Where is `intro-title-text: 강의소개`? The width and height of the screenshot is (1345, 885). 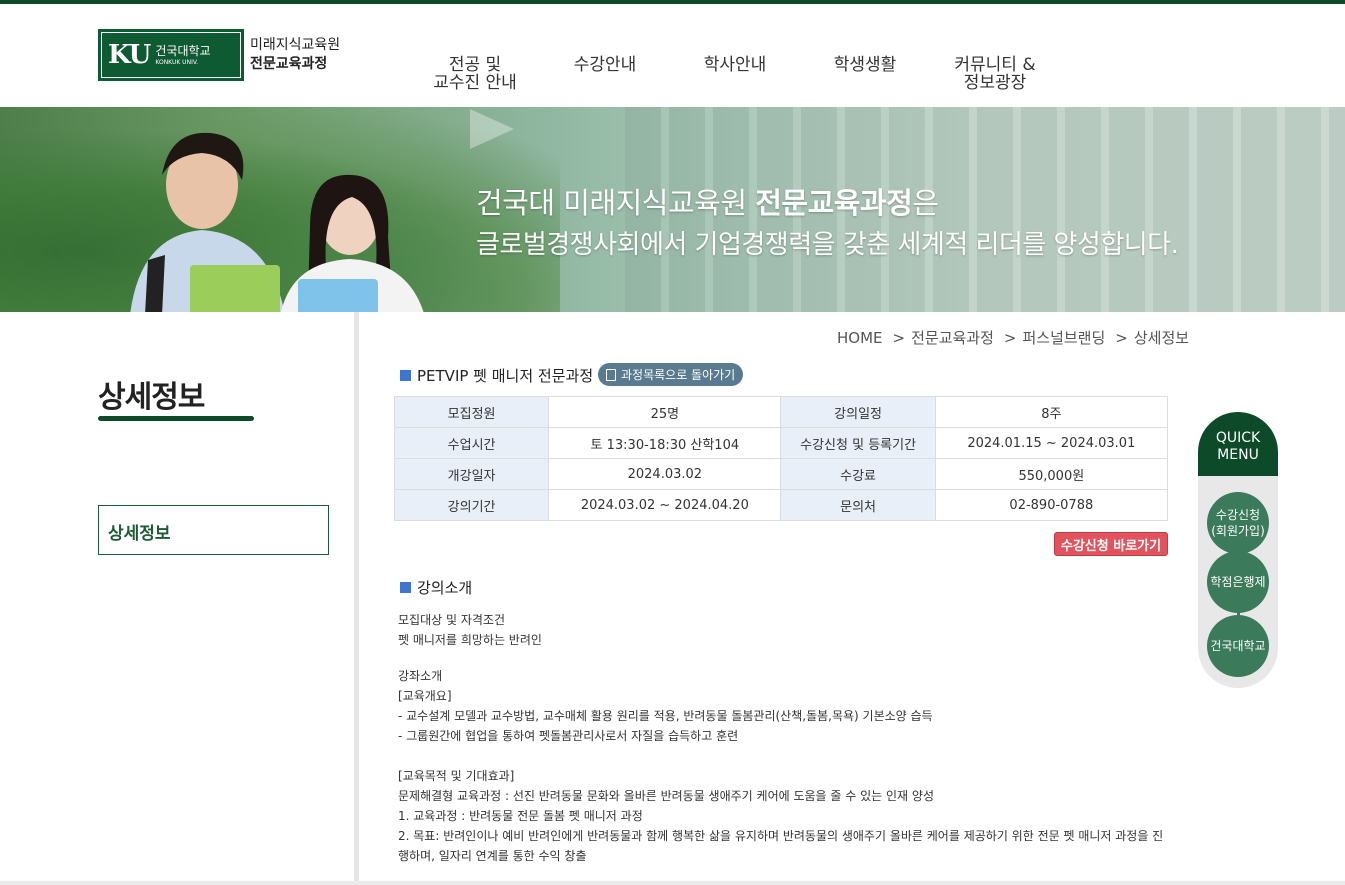
intro-title-text: 강의소개 is located at coordinates (445, 588).